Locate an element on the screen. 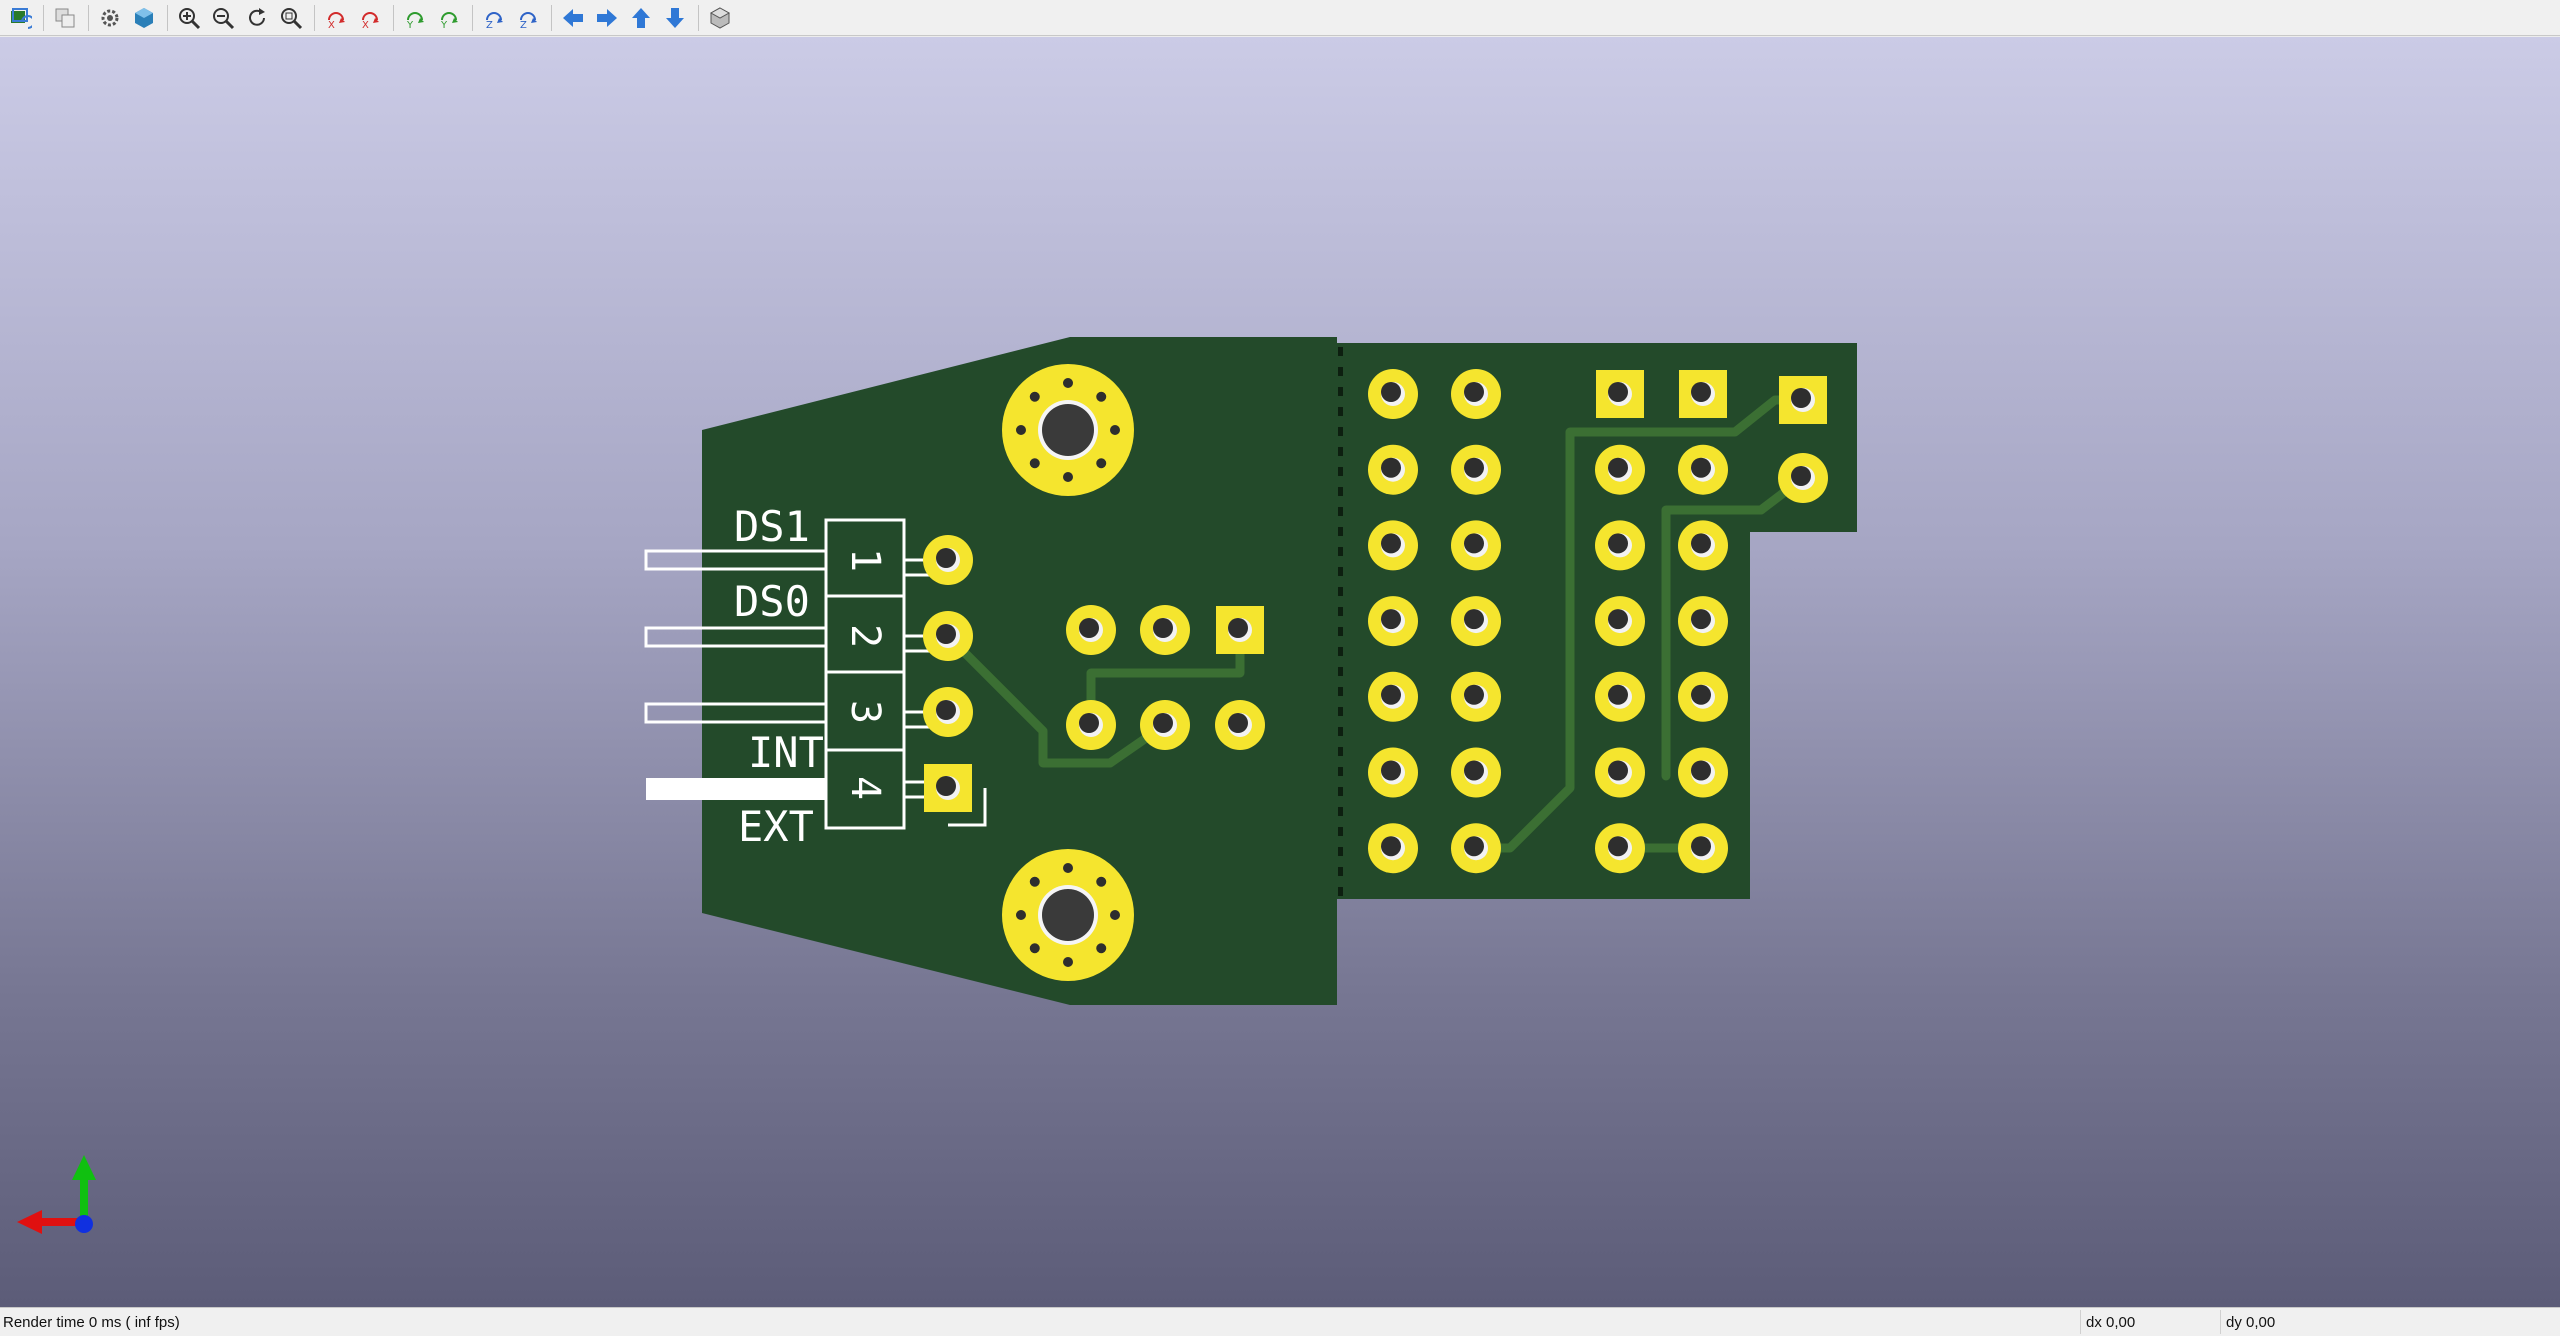 This screenshot has height=1336, width=2560. settings-gear-button is located at coordinates (110, 18).